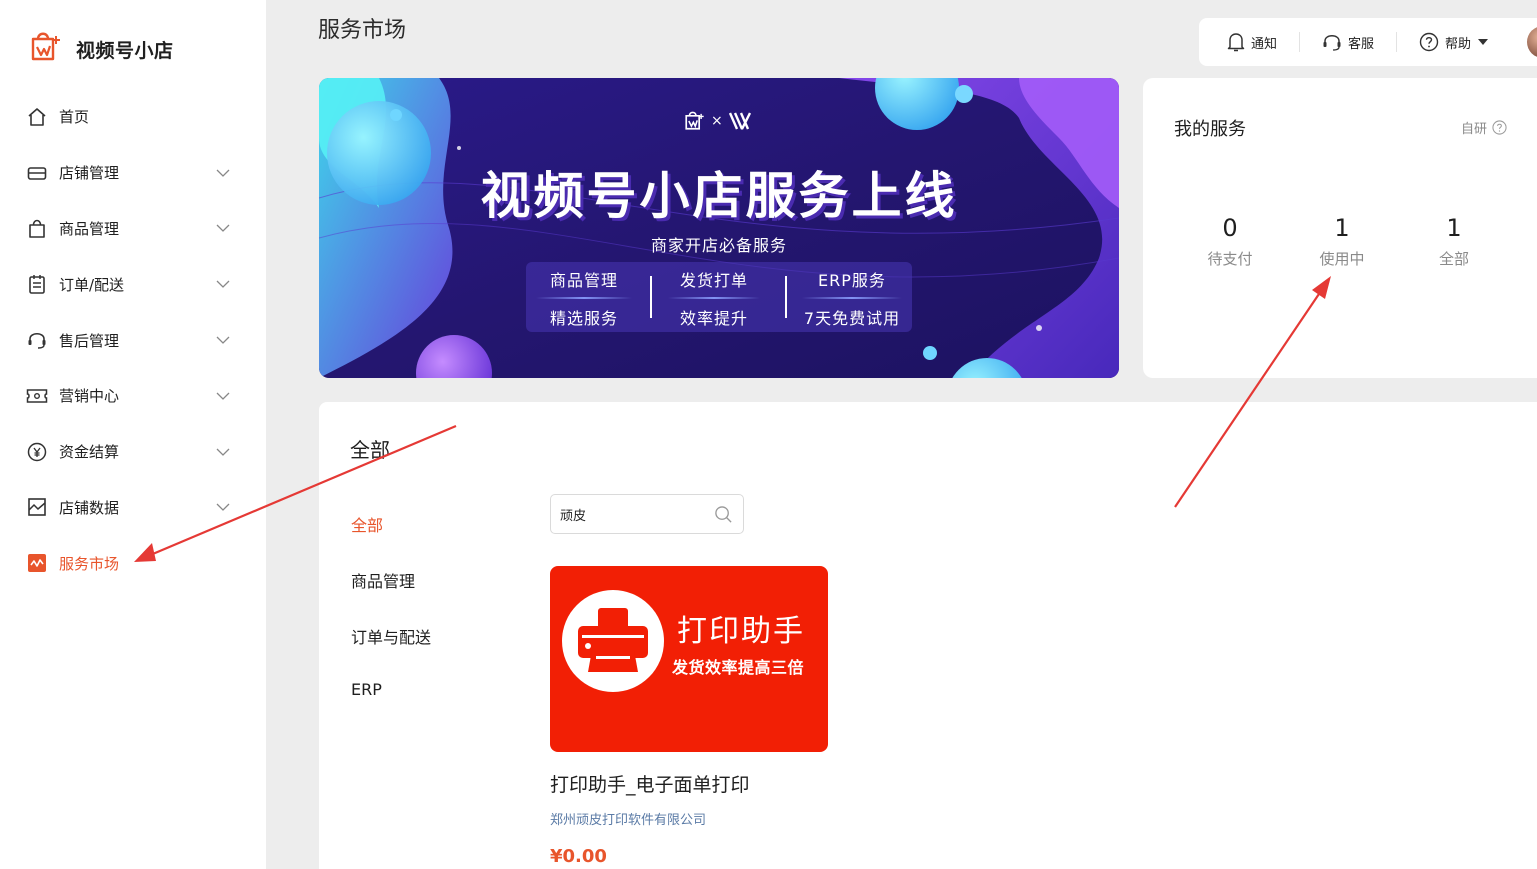 The width and height of the screenshot is (1537, 869). I want to click on clipboard-icon, so click(37, 284).